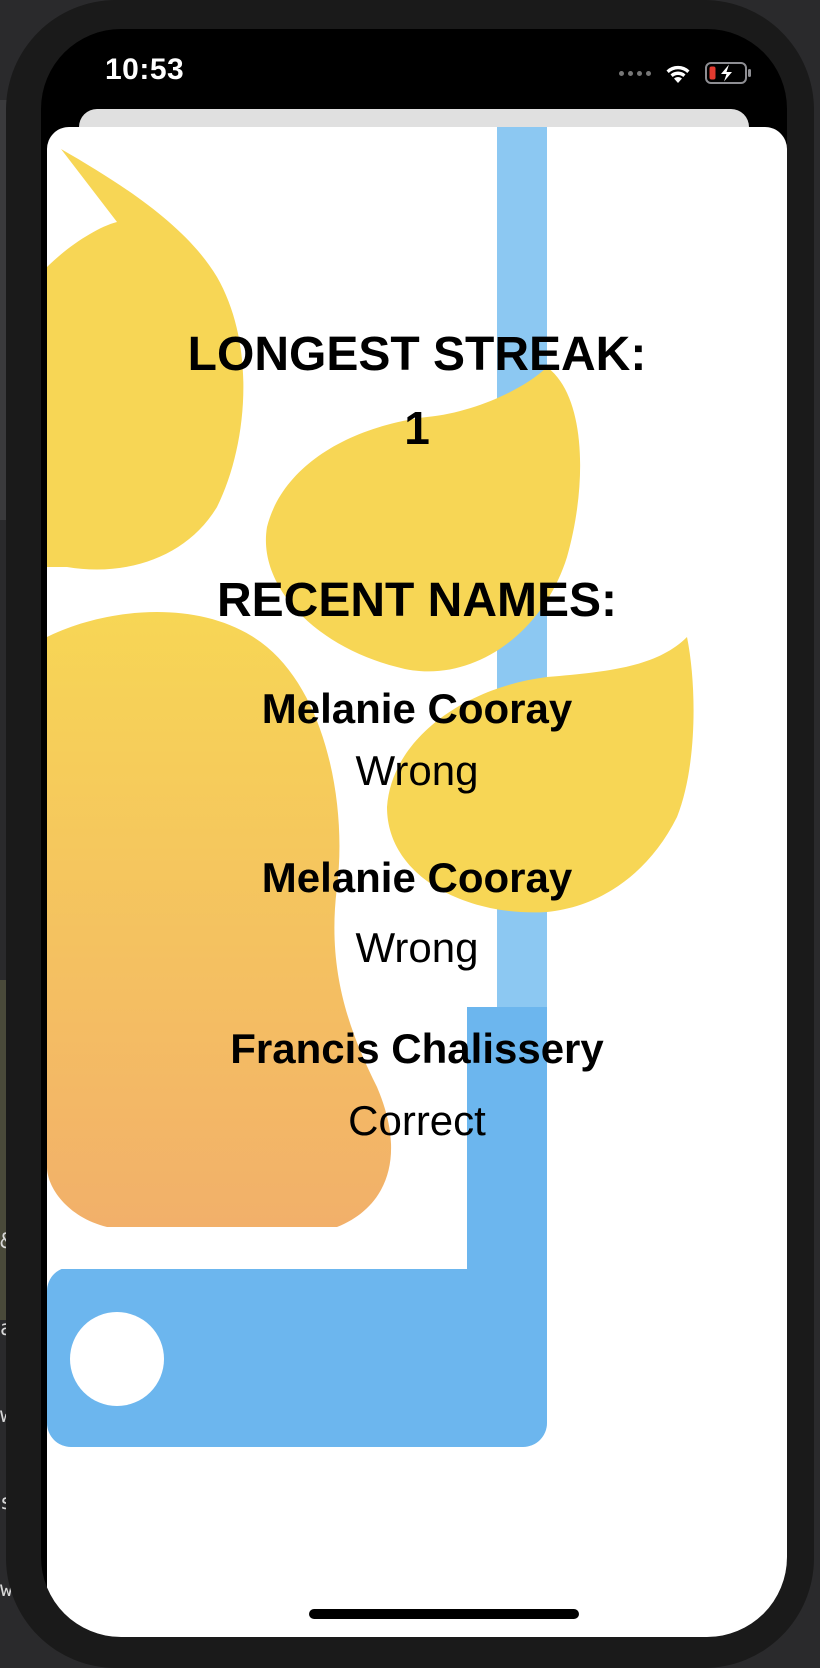 The height and width of the screenshot is (1668, 820). What do you see at coordinates (417, 428) in the screenshot?
I see `longest-streak-value: 1` at bounding box center [417, 428].